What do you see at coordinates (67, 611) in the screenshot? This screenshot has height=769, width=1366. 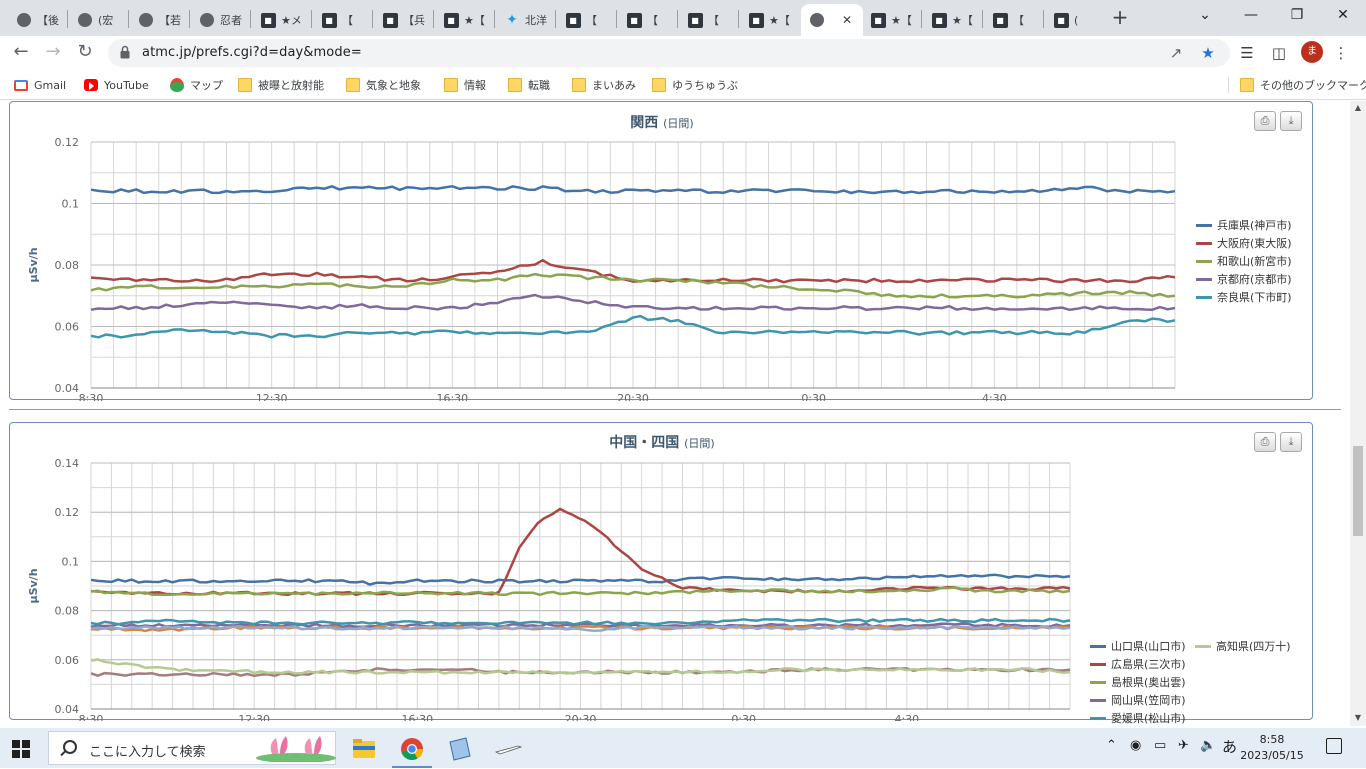 I see `y-tick-label: 0.08` at bounding box center [67, 611].